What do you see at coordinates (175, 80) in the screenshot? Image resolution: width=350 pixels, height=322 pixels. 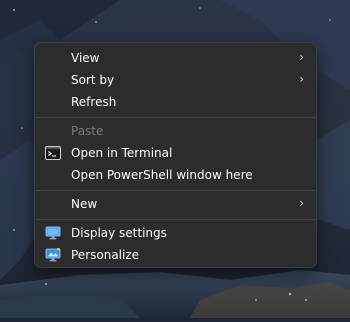 I see `menu-item-sort-by: Sort by ›` at bounding box center [175, 80].